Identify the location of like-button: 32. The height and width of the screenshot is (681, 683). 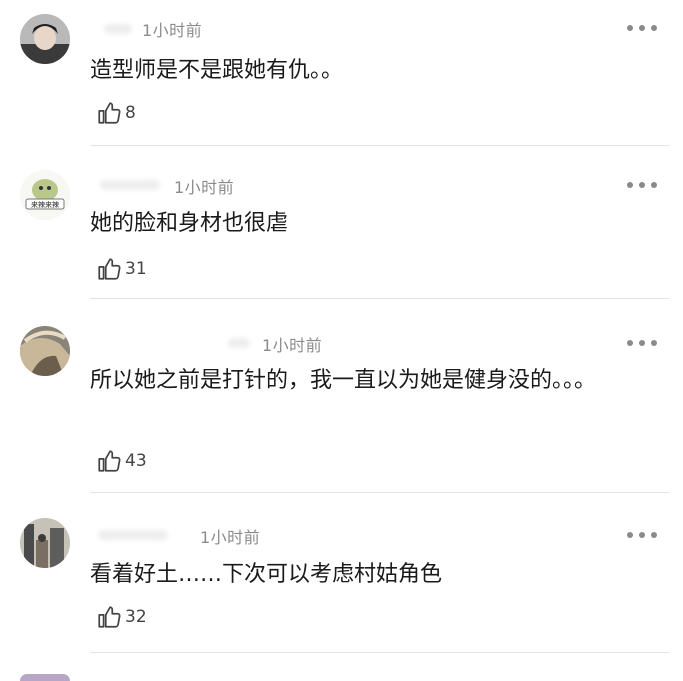
(121, 617).